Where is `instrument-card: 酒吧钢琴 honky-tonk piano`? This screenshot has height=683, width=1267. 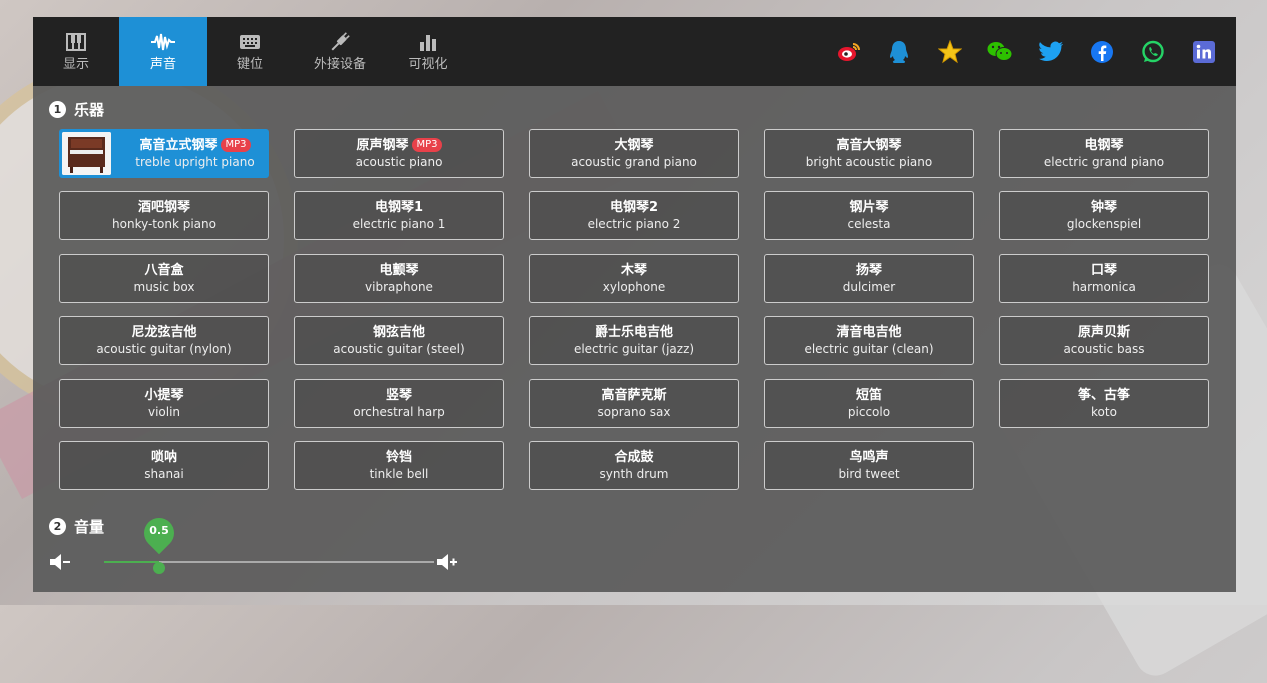 instrument-card: 酒吧钢琴 honky-tonk piano is located at coordinates (164, 215).